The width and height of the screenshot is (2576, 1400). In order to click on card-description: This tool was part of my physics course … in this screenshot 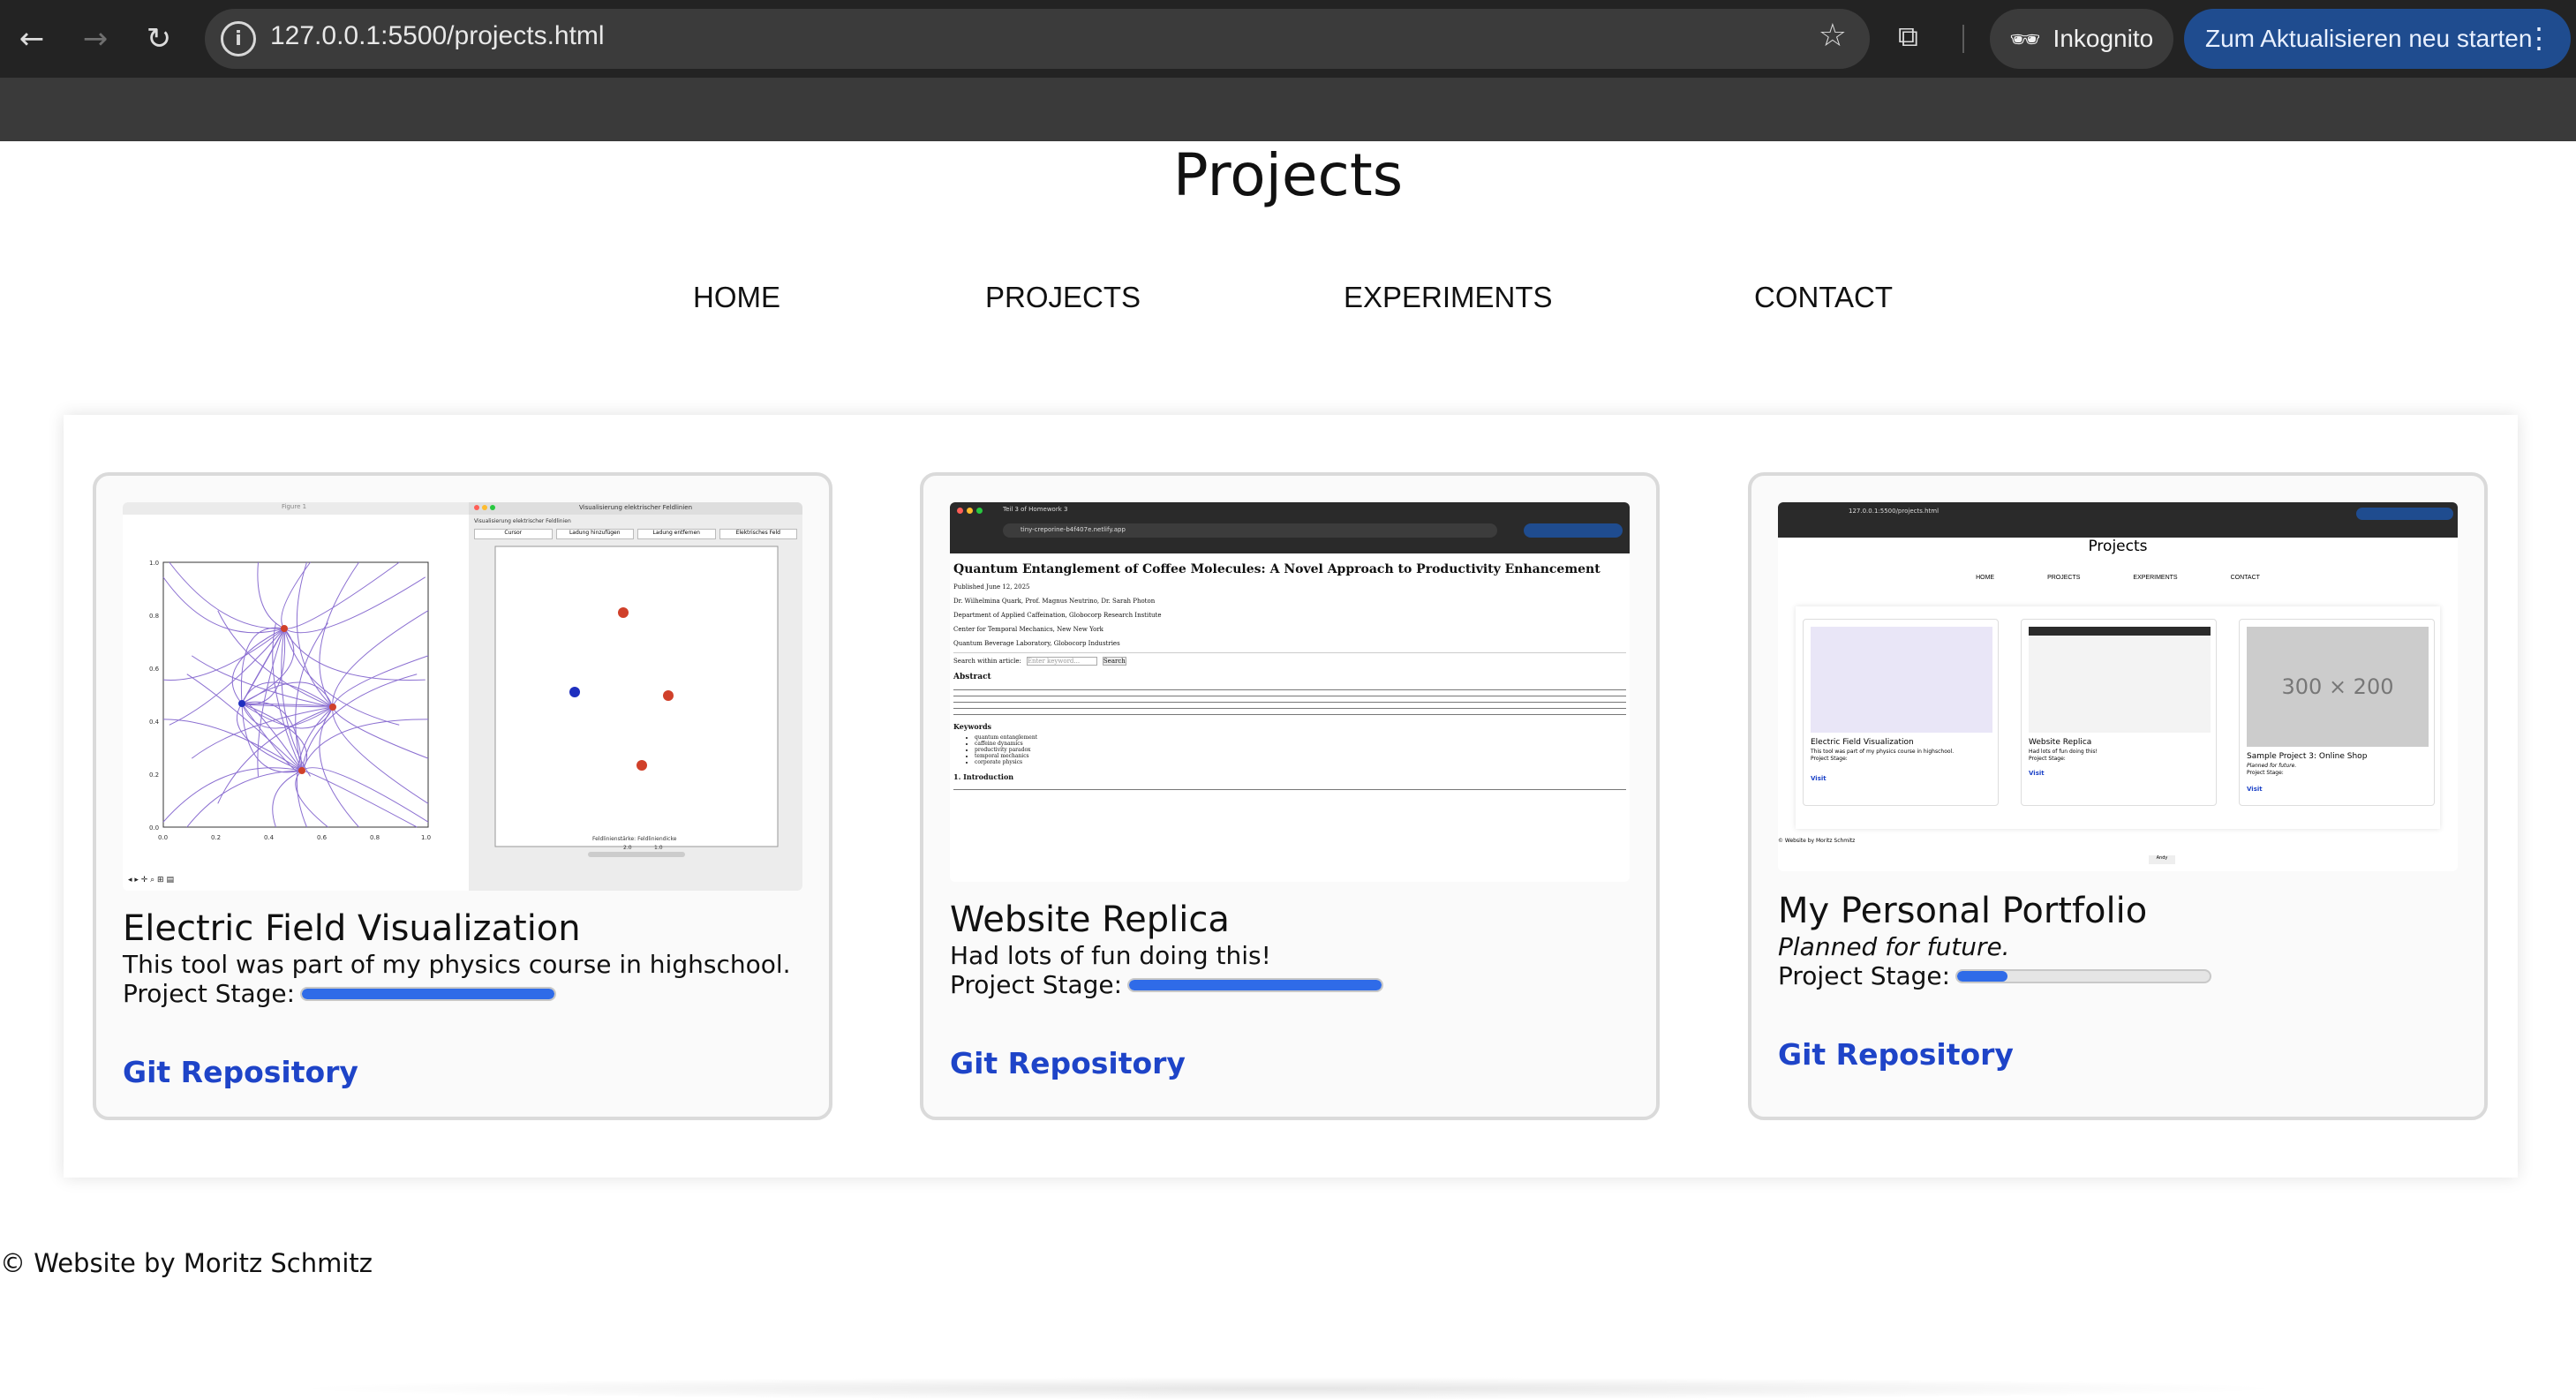, I will do `click(457, 964)`.